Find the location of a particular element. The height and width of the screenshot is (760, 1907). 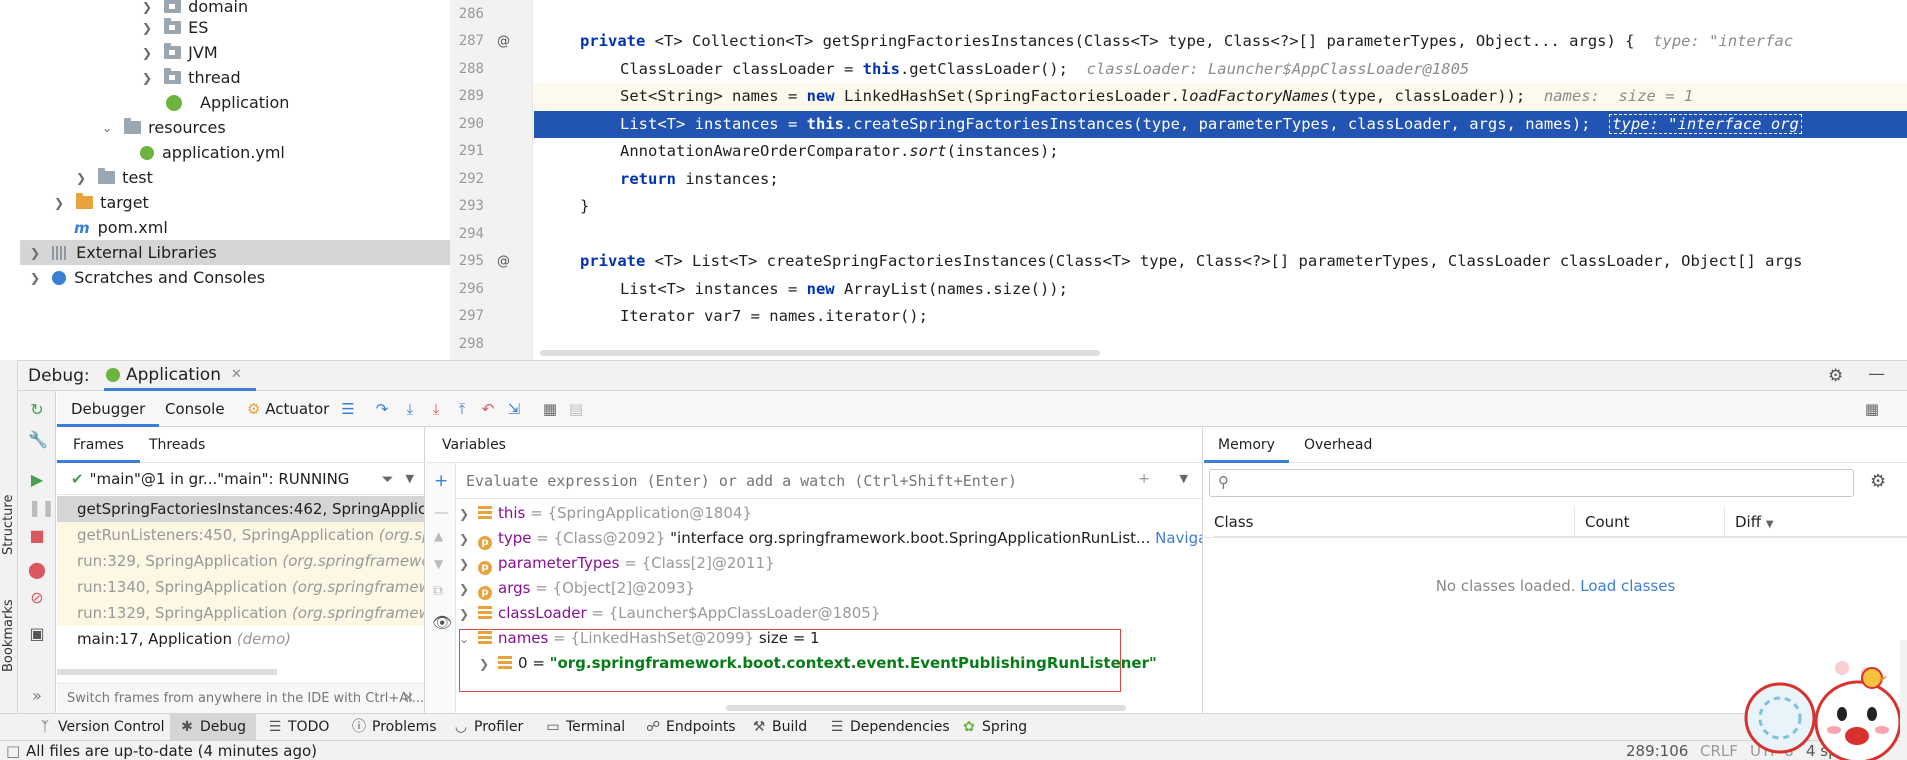

camera-icon: ▣ is located at coordinates (37, 634).